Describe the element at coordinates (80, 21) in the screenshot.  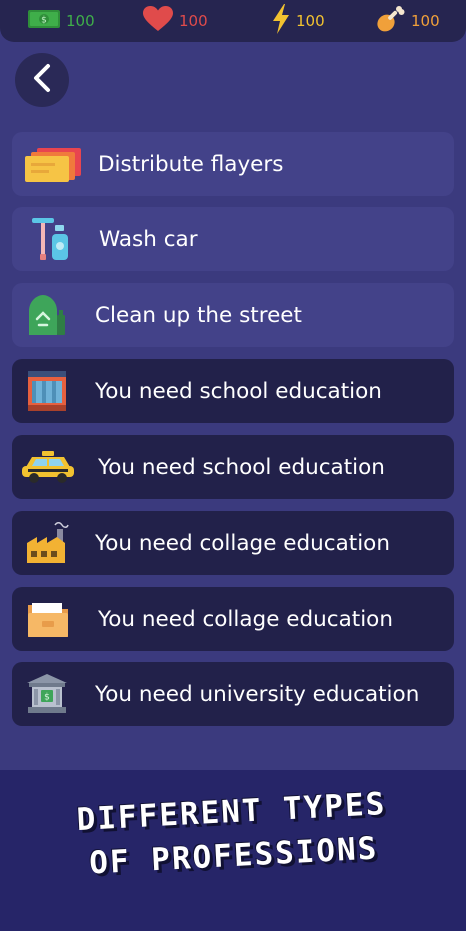
I see `money-value: 100` at that location.